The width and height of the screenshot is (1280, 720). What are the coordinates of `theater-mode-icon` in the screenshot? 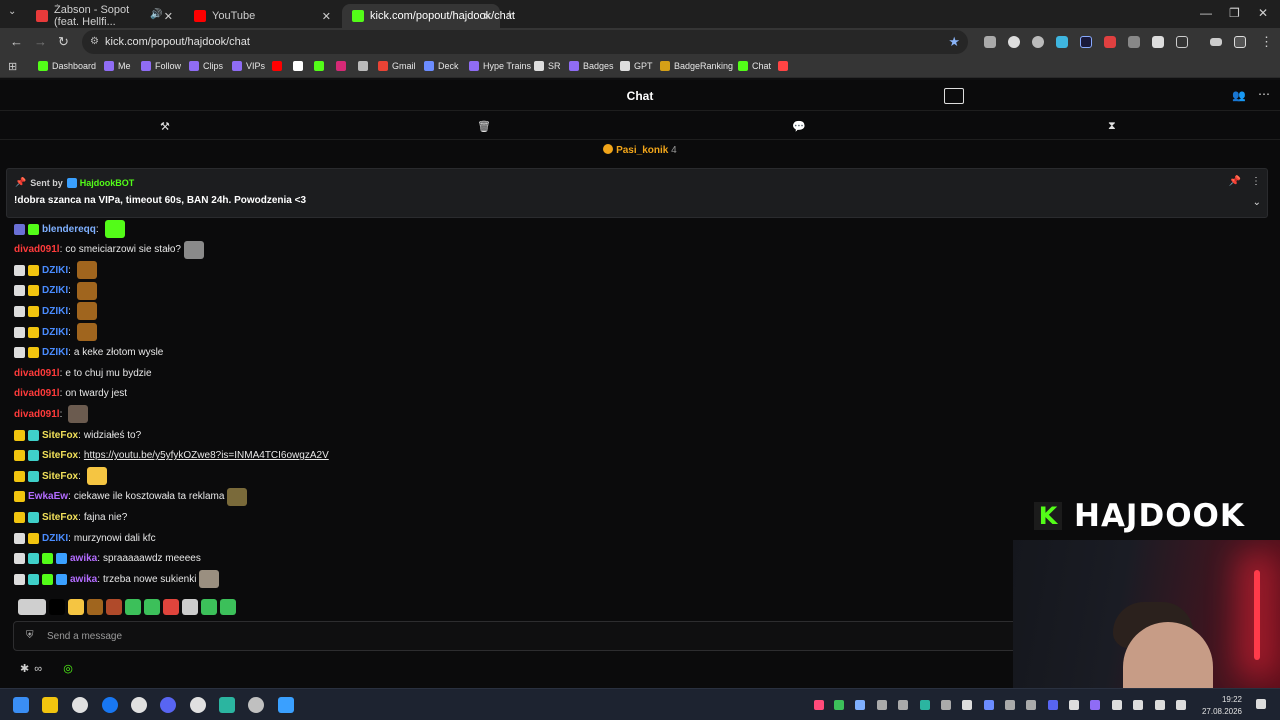 It's located at (954, 96).